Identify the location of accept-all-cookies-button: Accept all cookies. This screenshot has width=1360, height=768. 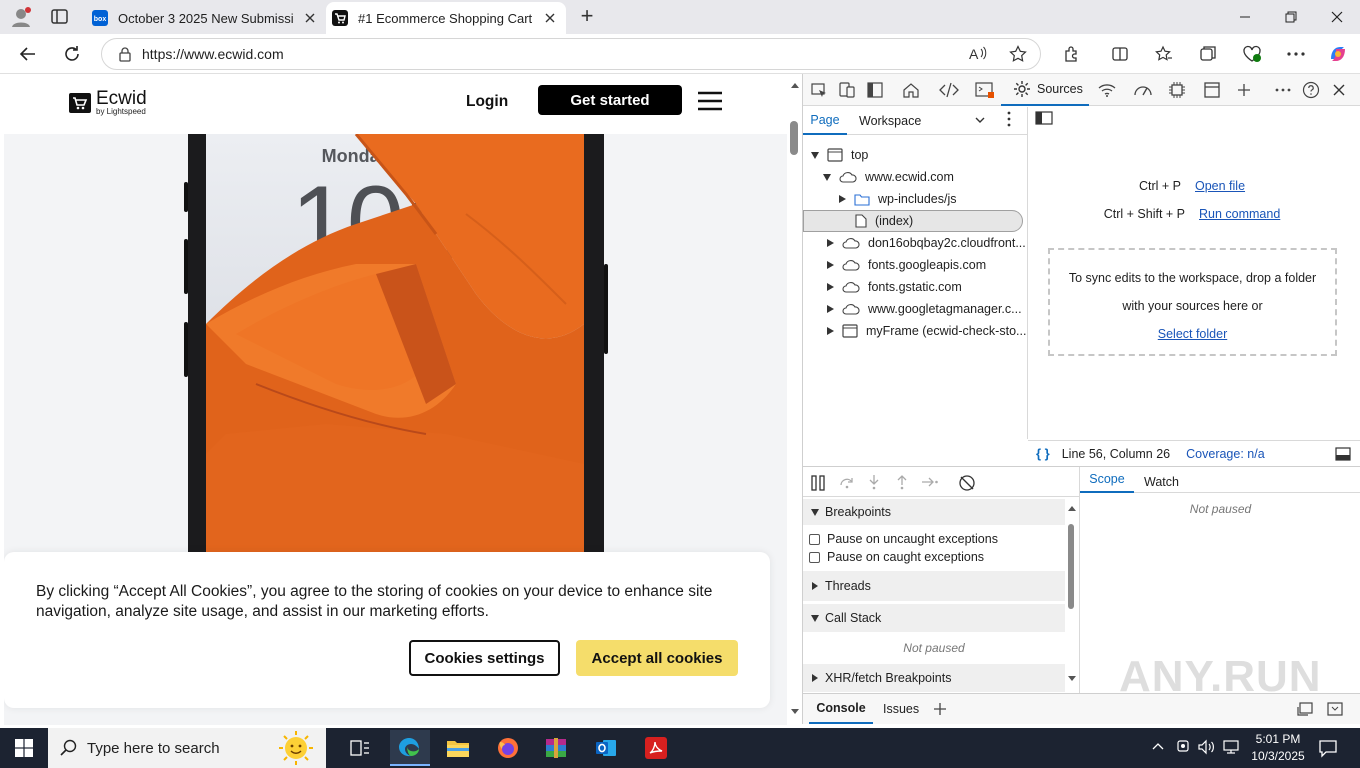
(657, 658).